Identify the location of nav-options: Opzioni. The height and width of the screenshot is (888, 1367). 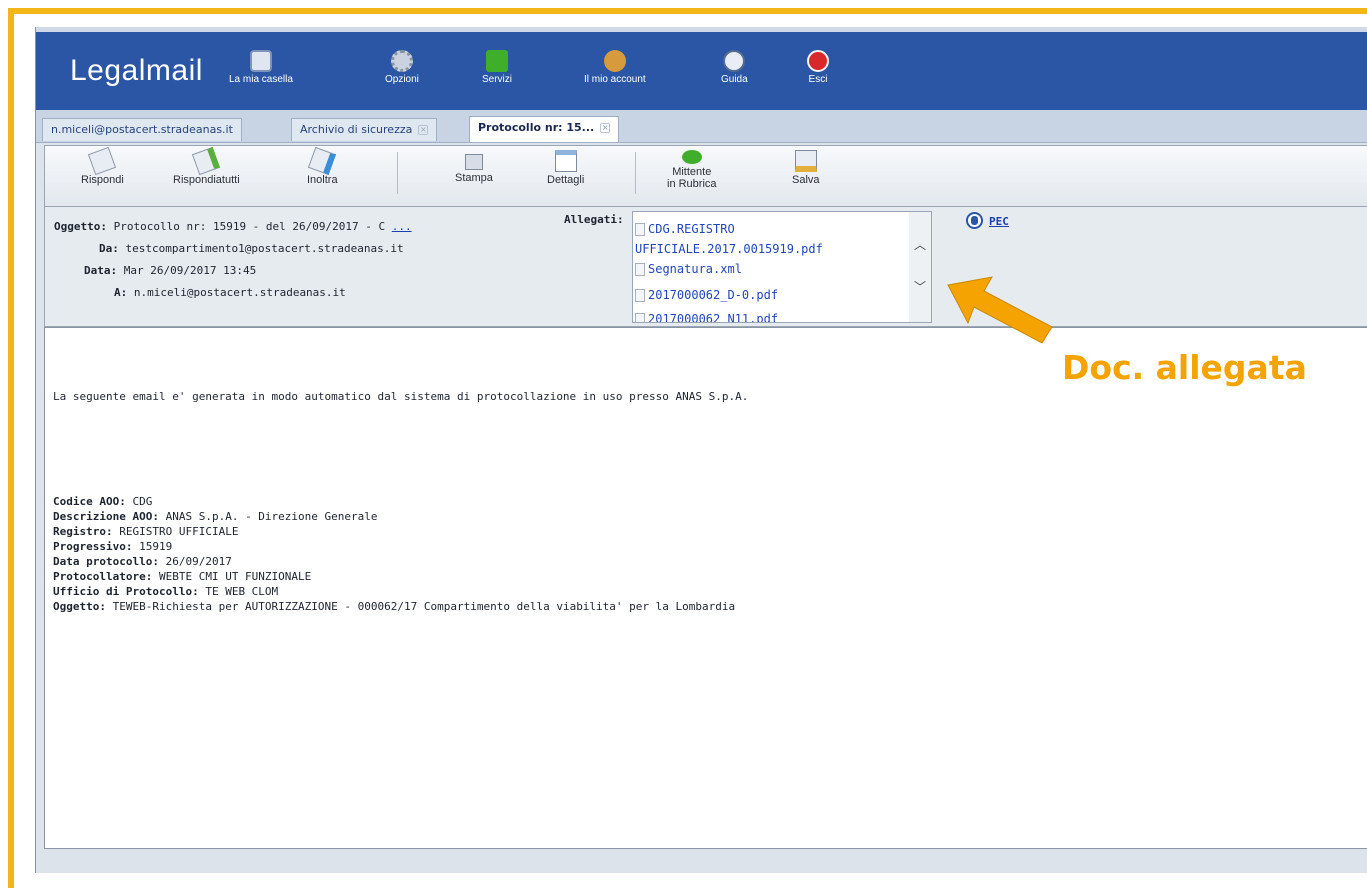
(402, 67).